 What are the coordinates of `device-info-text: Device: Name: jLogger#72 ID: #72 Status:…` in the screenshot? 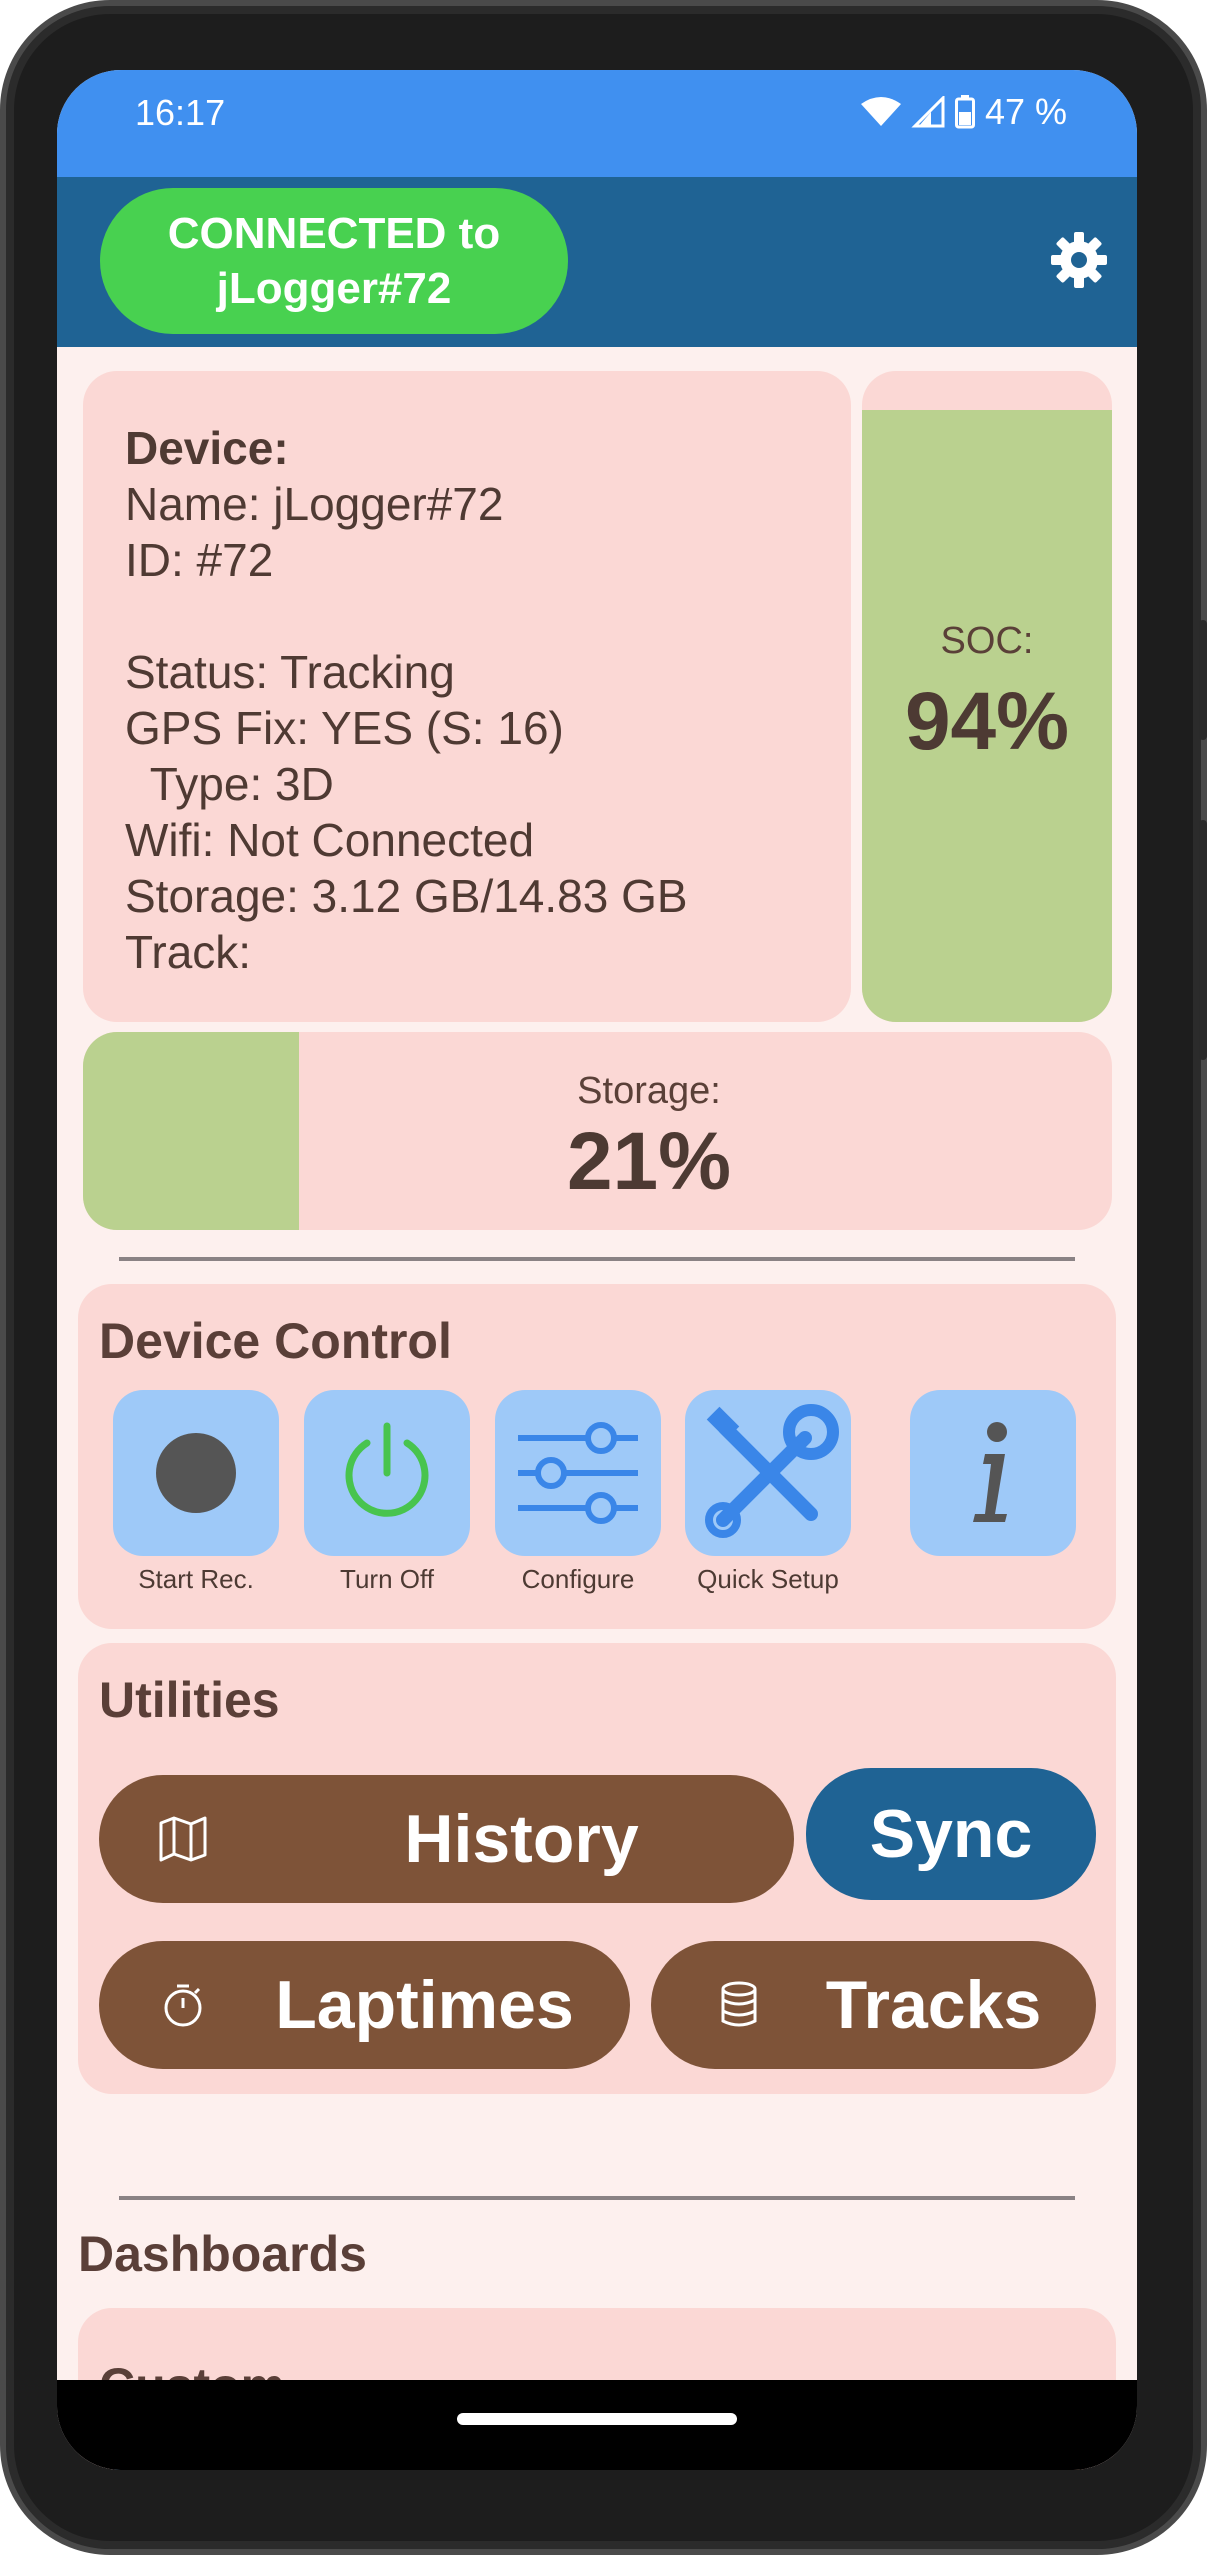 It's located at (485, 700).